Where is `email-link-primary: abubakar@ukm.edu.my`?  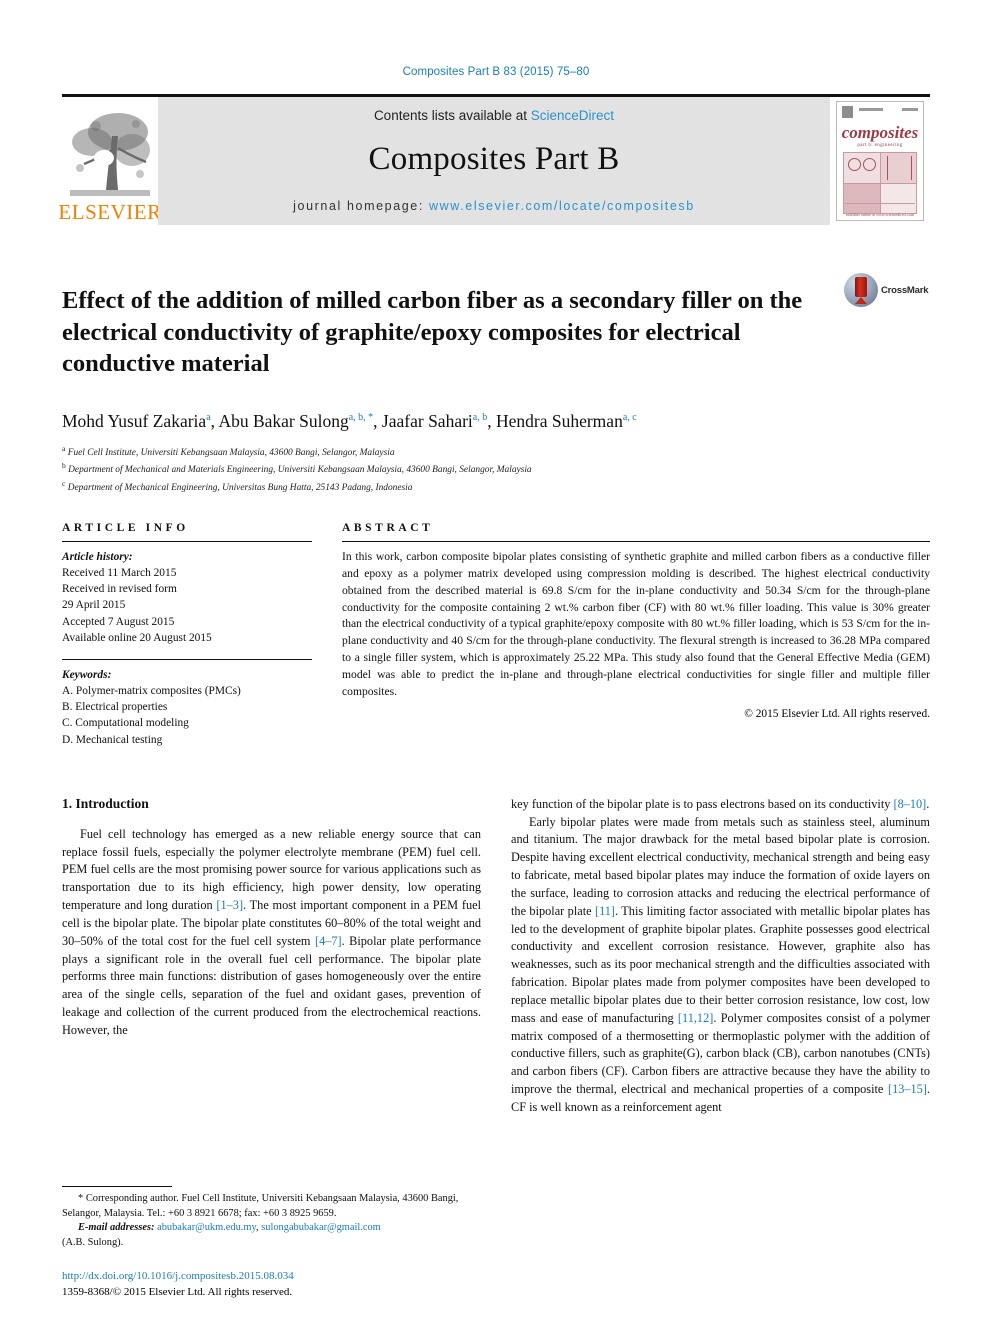
email-link-primary: abubakar@ukm.edu.my is located at coordinates (206, 1227).